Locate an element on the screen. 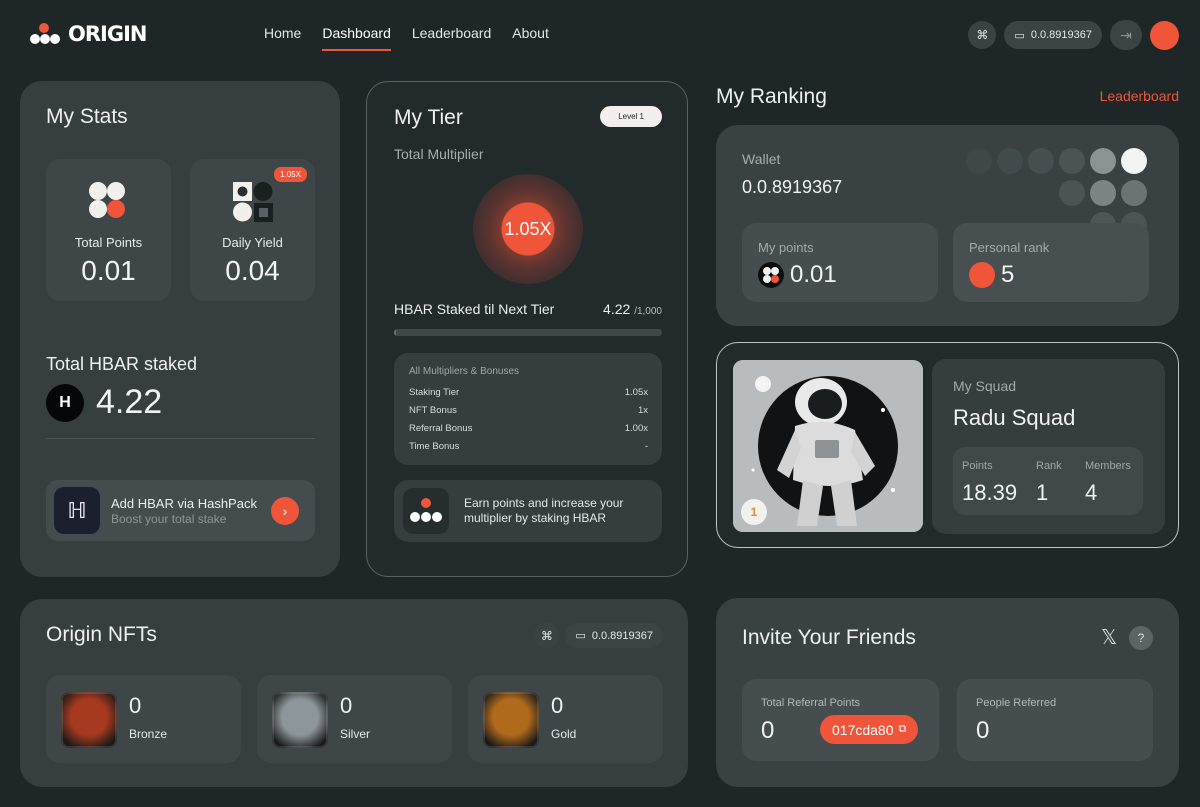  referral-points-value: 0 is located at coordinates (768, 730).